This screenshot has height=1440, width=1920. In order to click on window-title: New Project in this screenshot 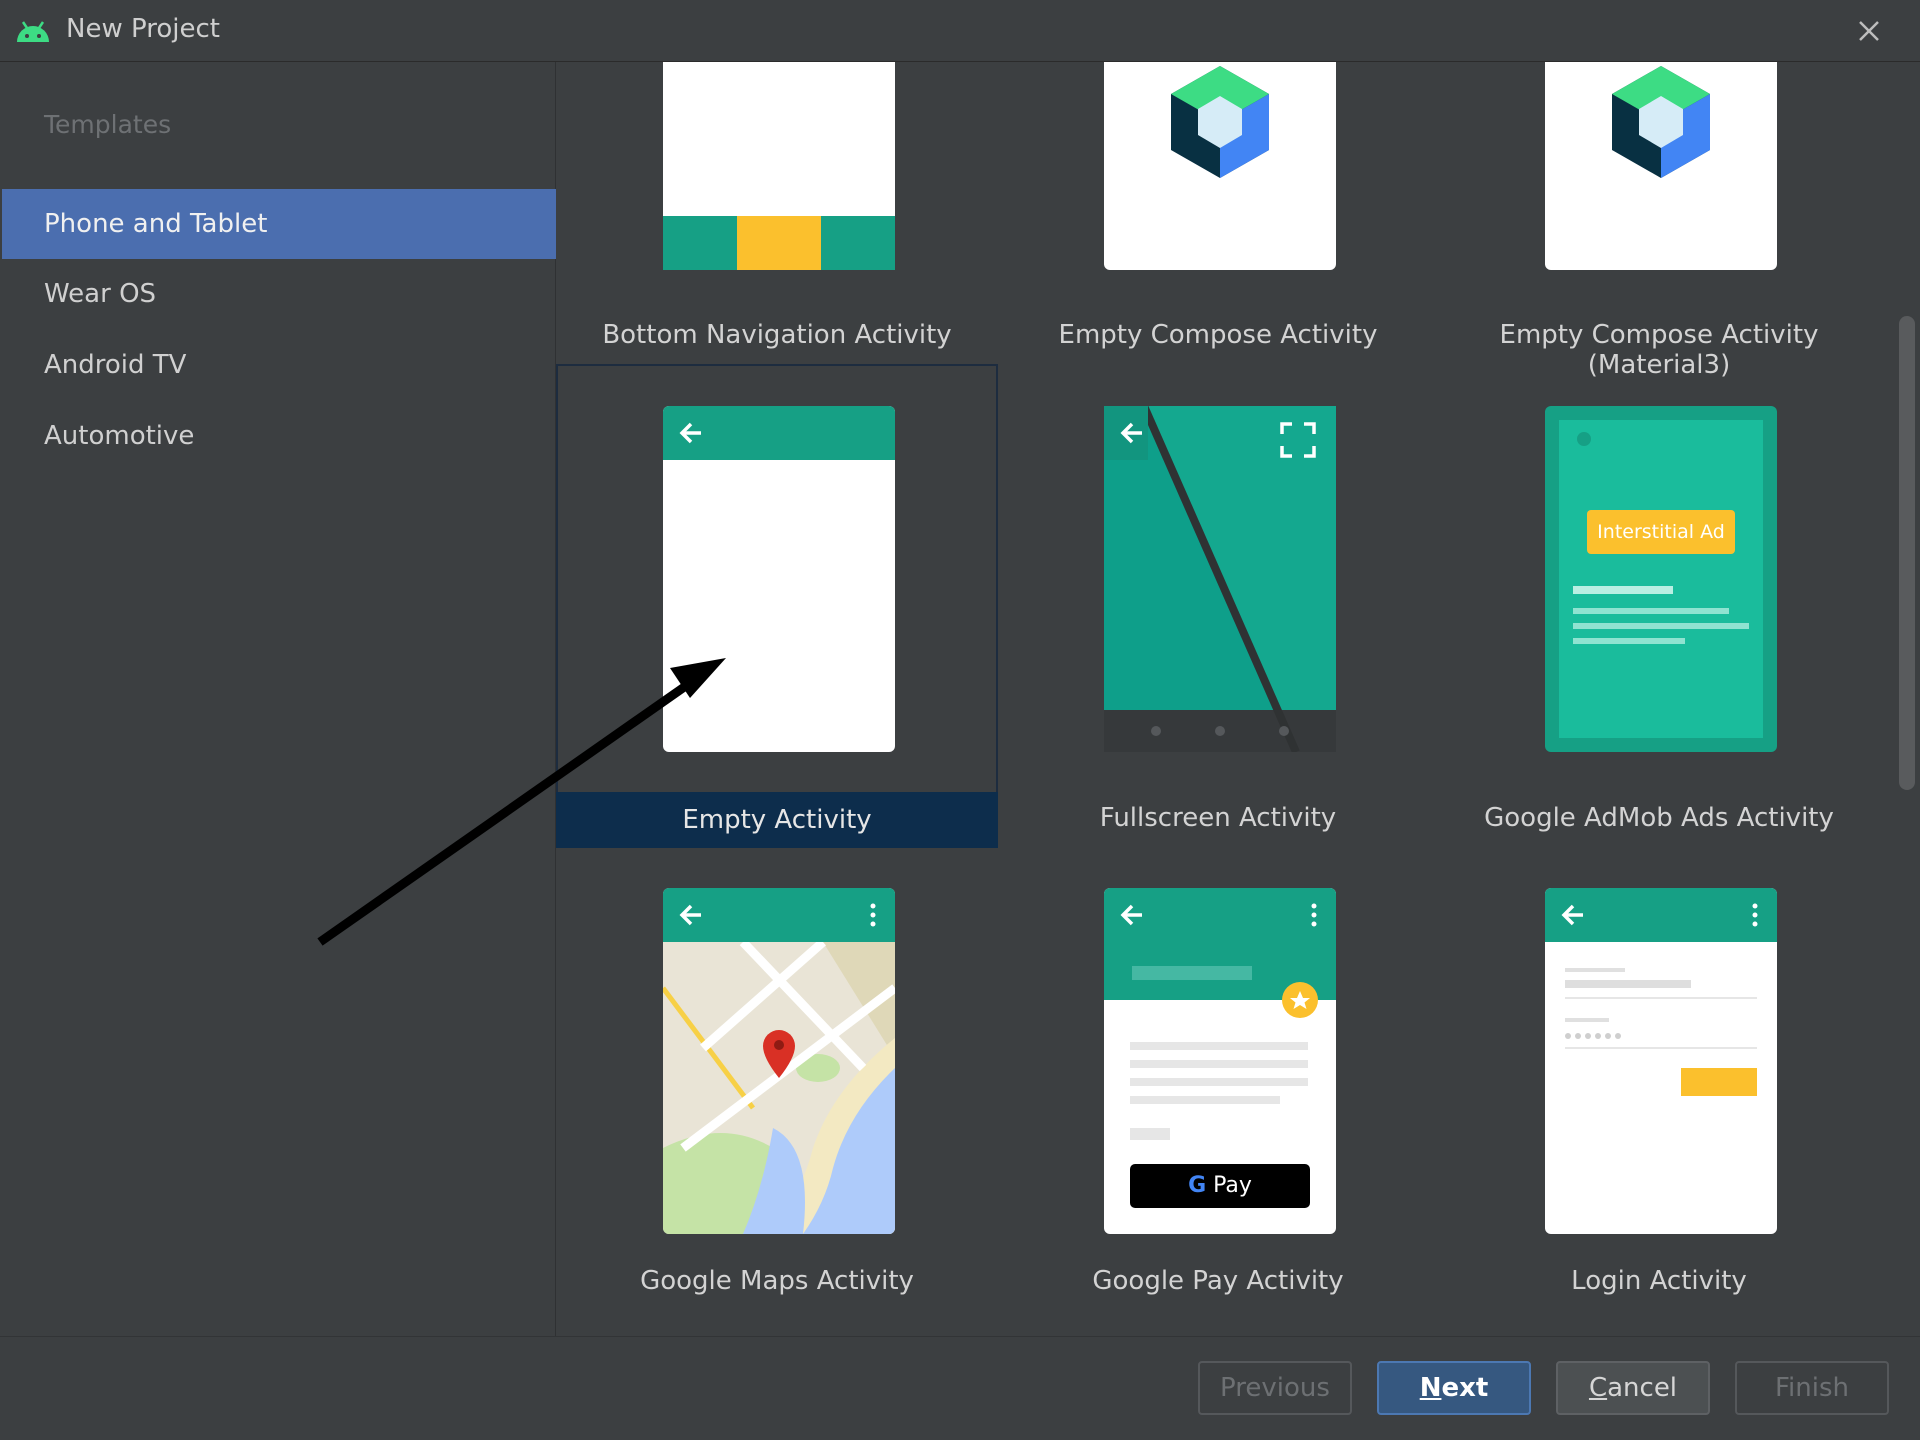, I will do `click(143, 29)`.